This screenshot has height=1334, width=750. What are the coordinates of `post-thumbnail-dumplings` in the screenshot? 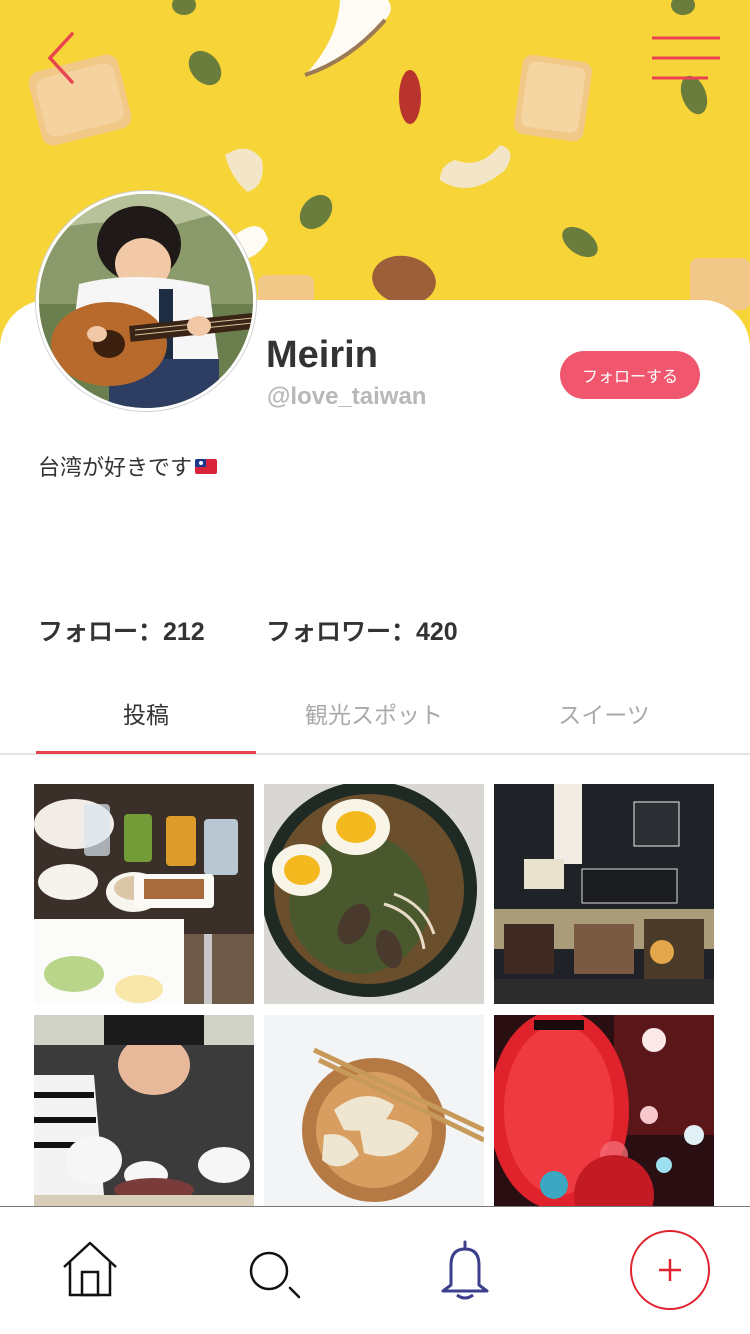 It's located at (374, 1125).